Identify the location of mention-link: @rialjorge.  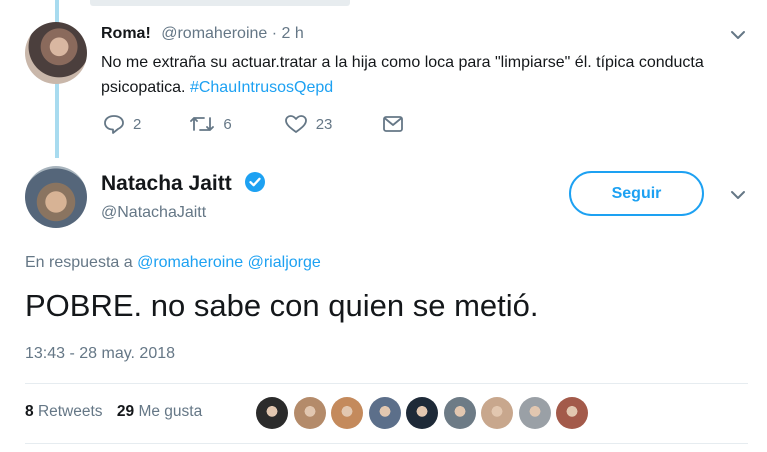
(284, 262).